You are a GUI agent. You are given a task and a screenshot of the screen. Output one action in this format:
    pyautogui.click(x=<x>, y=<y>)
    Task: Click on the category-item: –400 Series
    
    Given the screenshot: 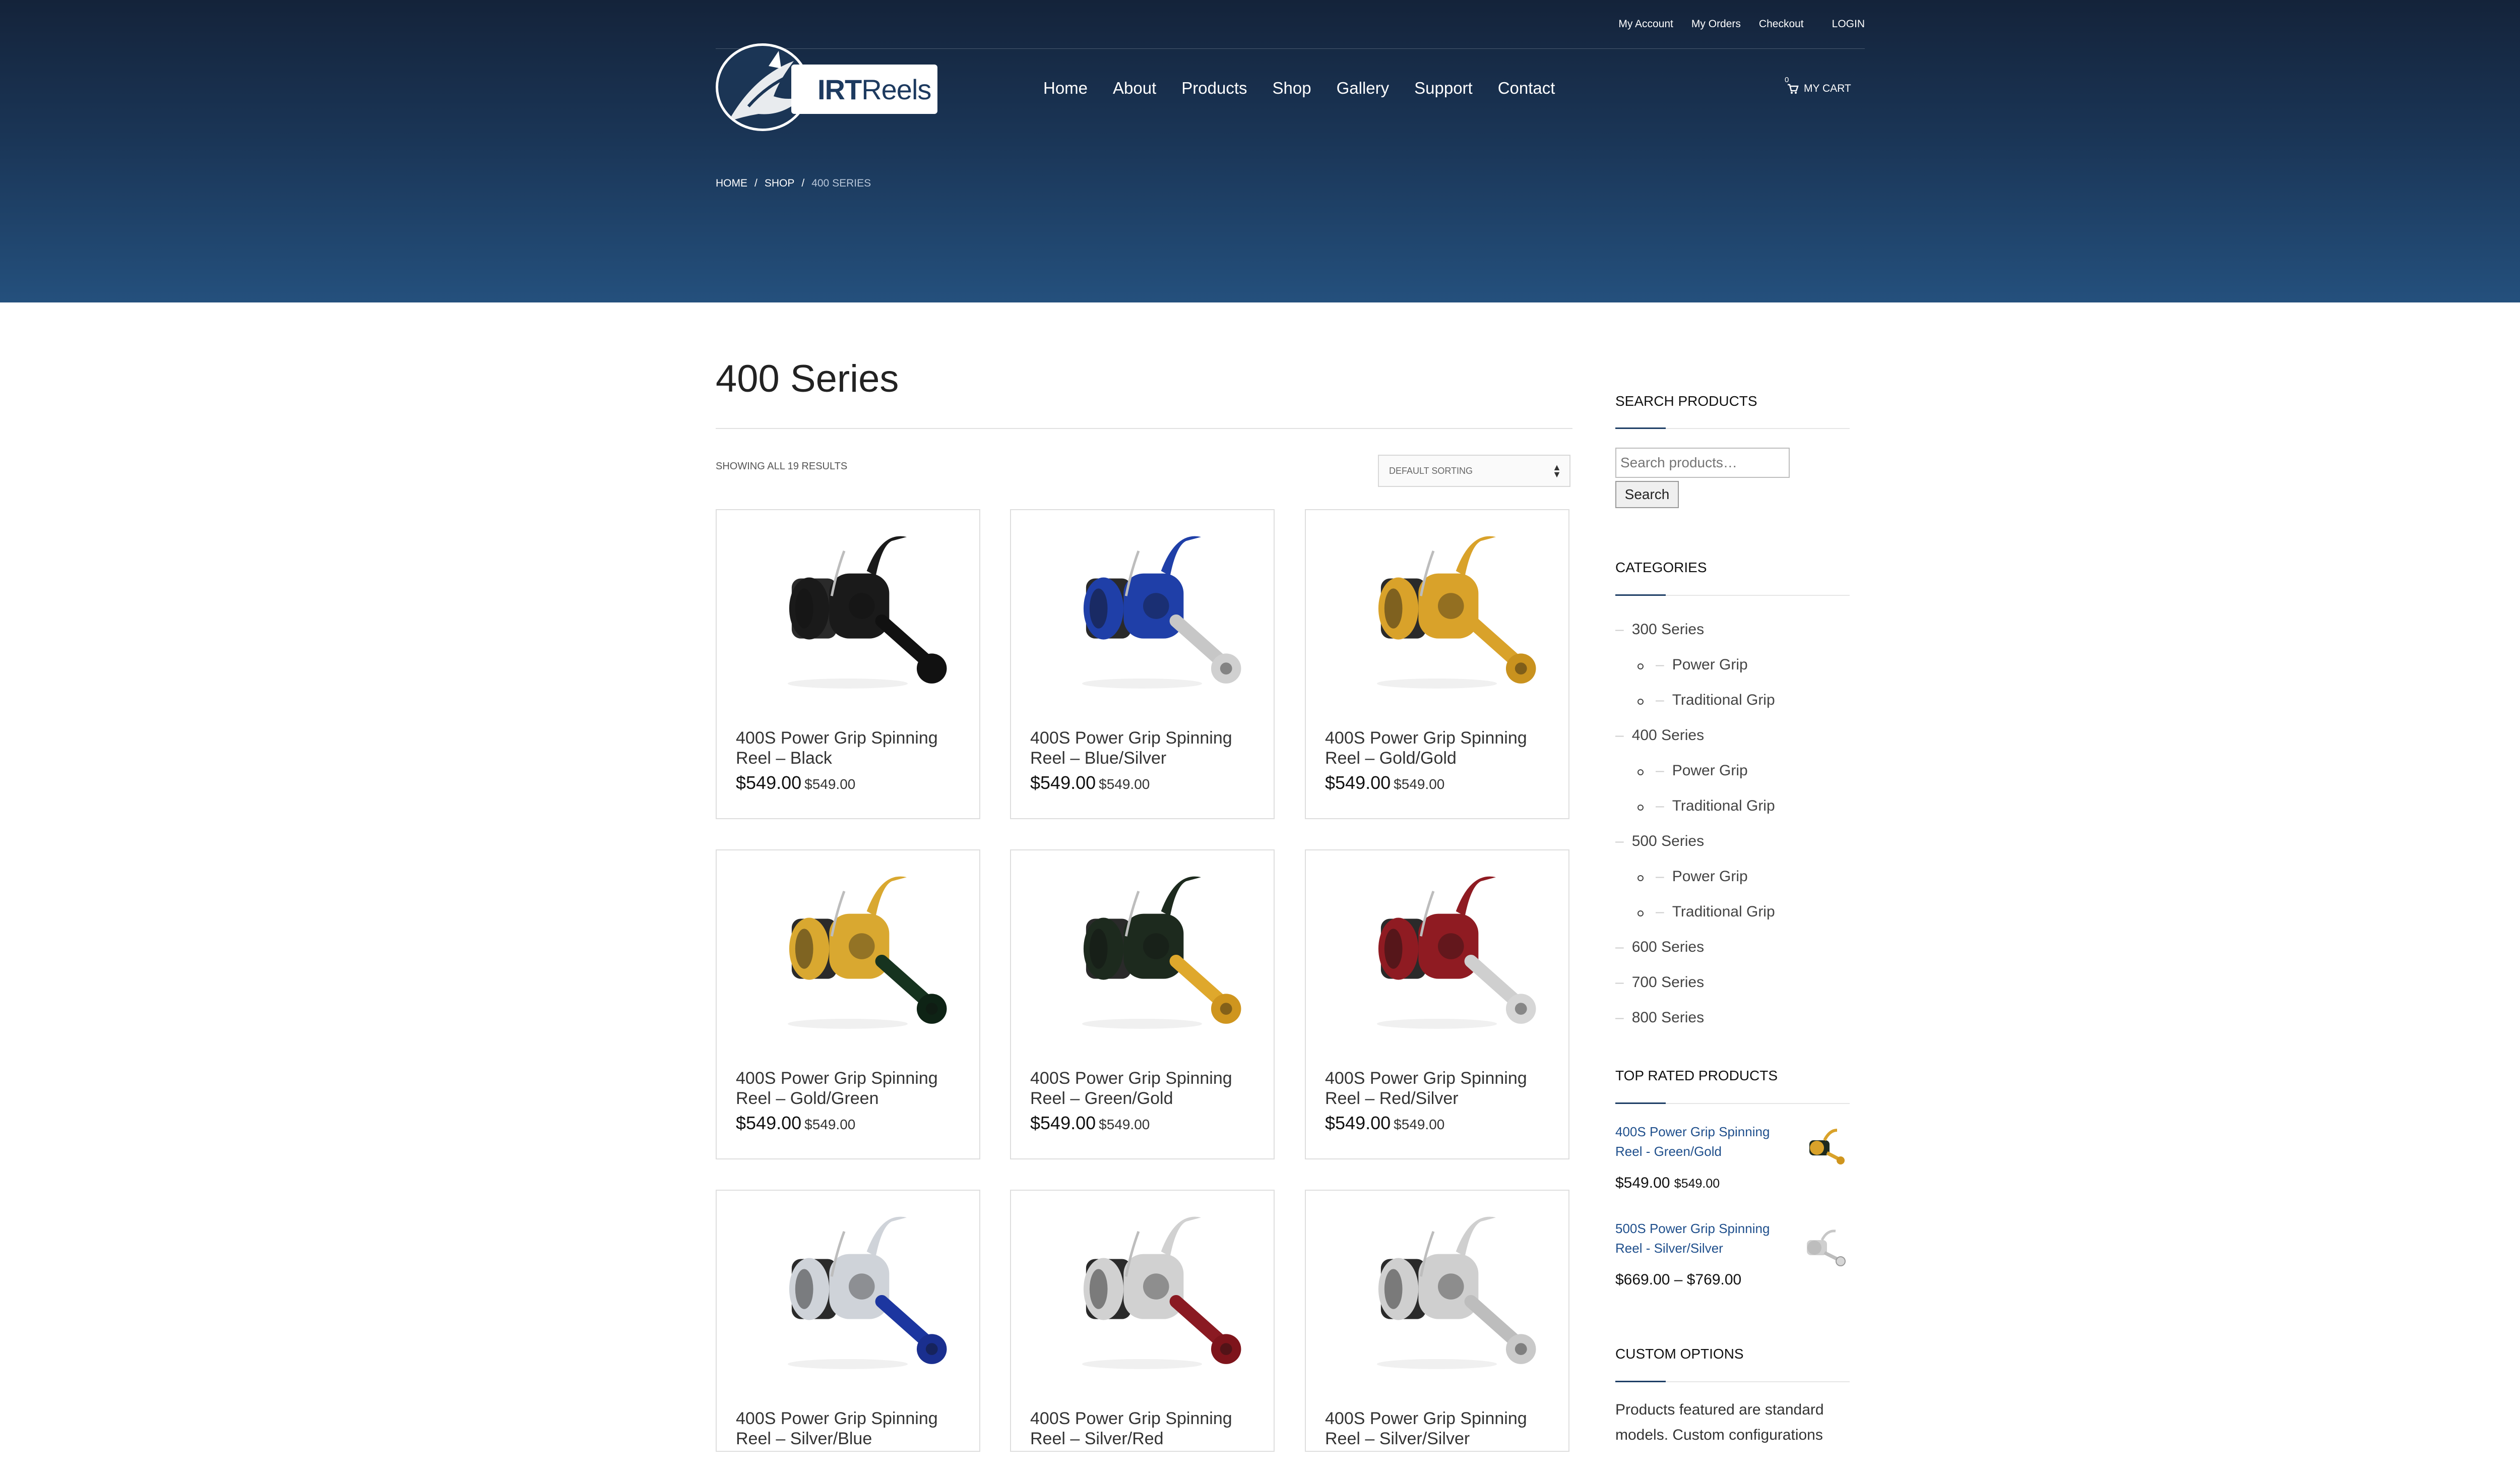 What is the action you would take?
    pyautogui.click(x=1659, y=735)
    